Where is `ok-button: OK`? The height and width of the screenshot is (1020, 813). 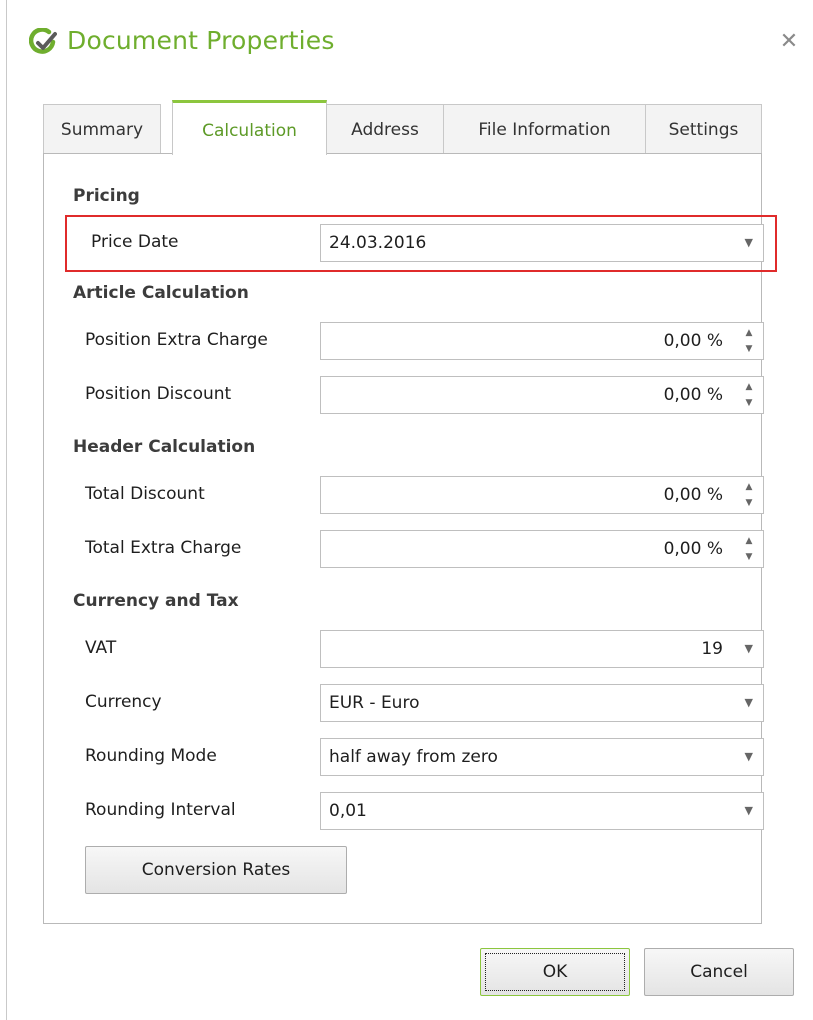
ok-button: OK is located at coordinates (555, 972).